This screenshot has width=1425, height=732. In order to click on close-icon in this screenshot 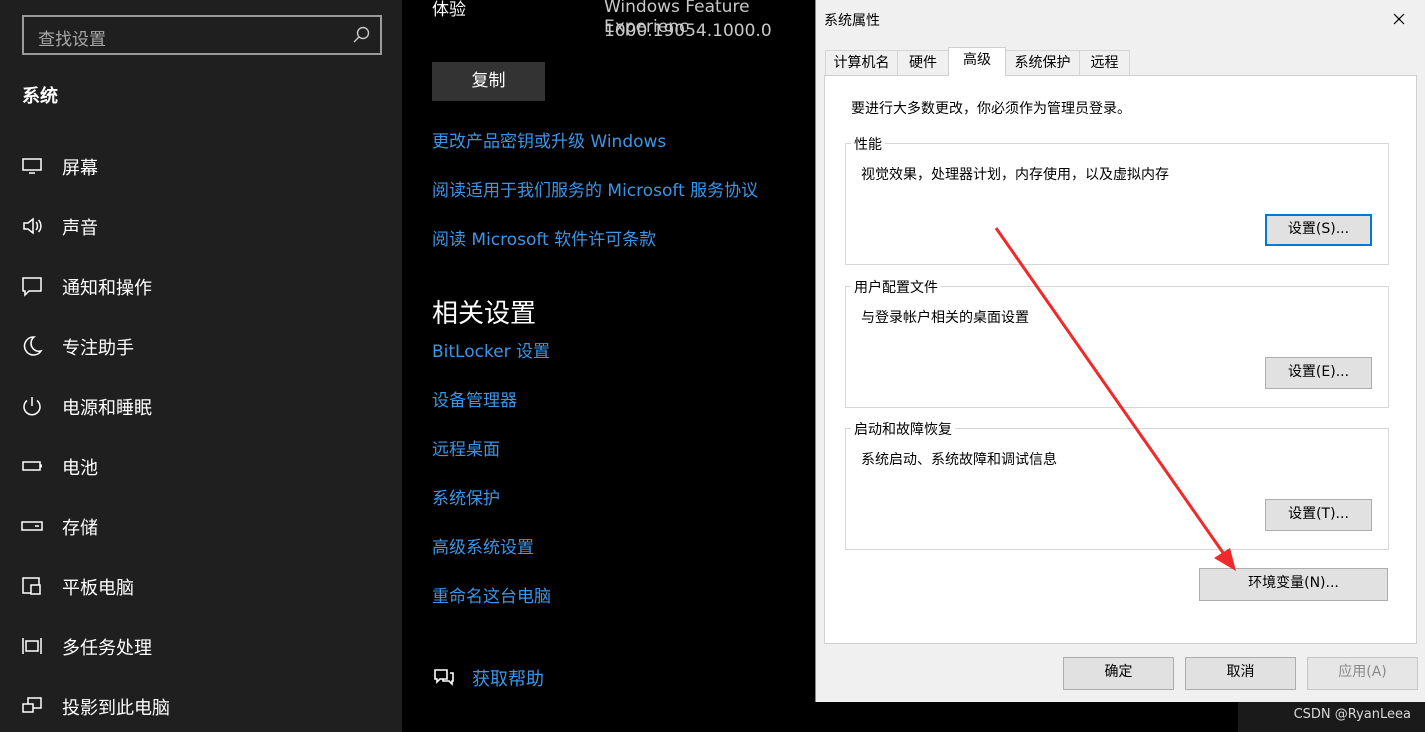, I will do `click(1399, 19)`.